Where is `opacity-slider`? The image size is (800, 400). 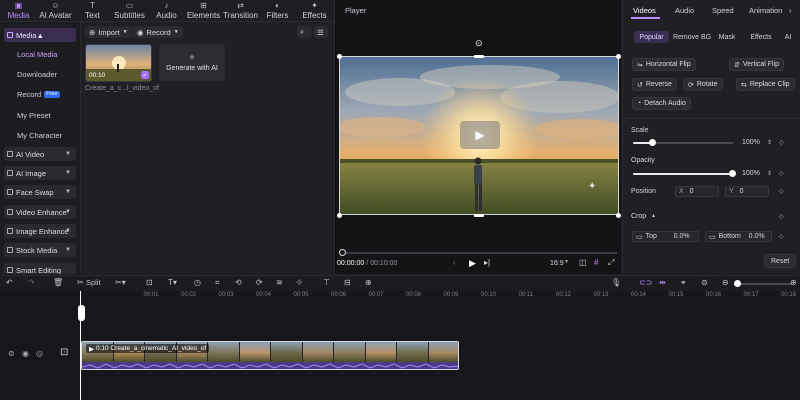
opacity-slider is located at coordinates (683, 174).